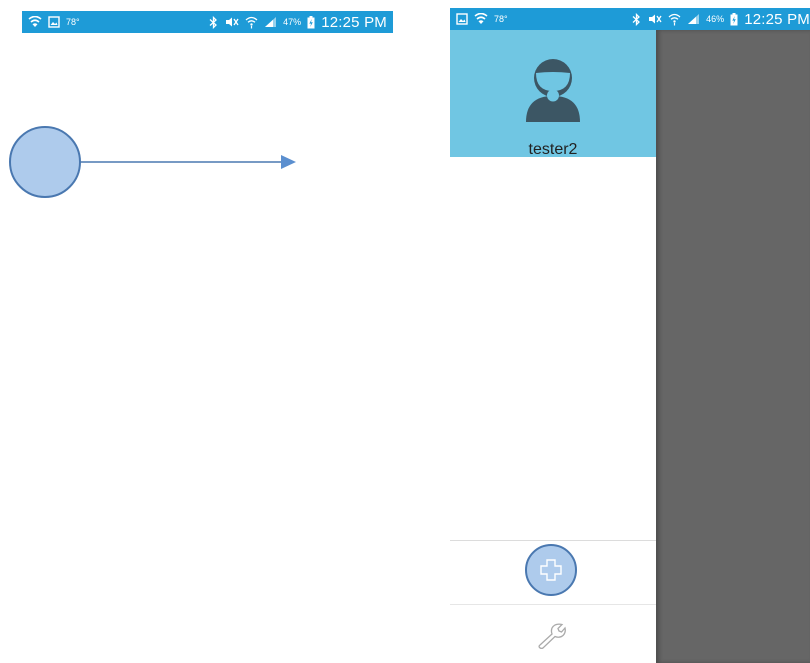 The height and width of the screenshot is (663, 810). Describe the element at coordinates (553, 90) in the screenshot. I see `user-avatar-icon` at that location.